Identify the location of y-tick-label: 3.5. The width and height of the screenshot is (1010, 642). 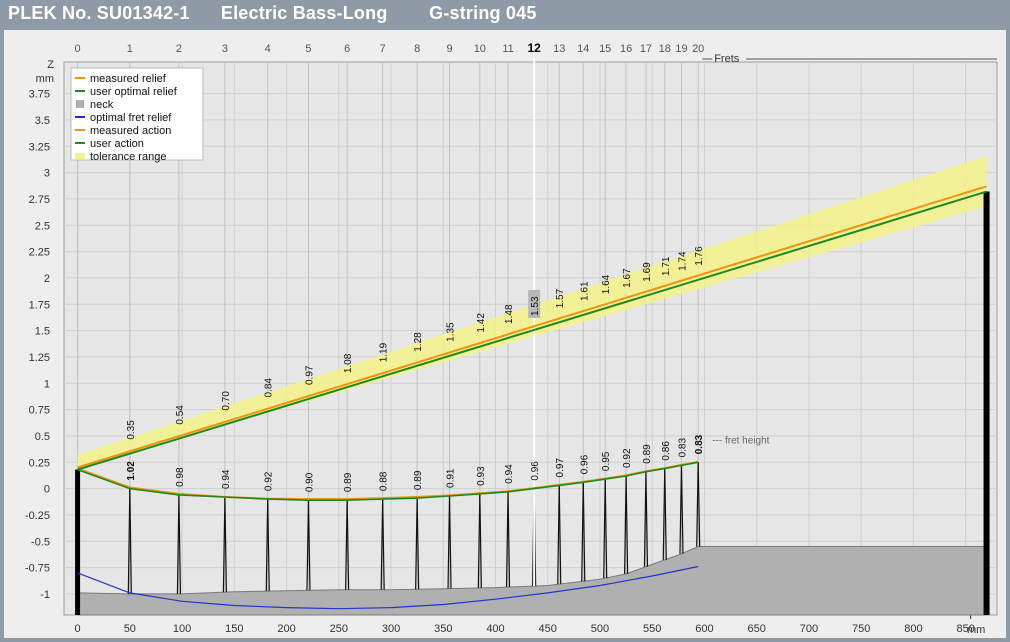
(42, 121).